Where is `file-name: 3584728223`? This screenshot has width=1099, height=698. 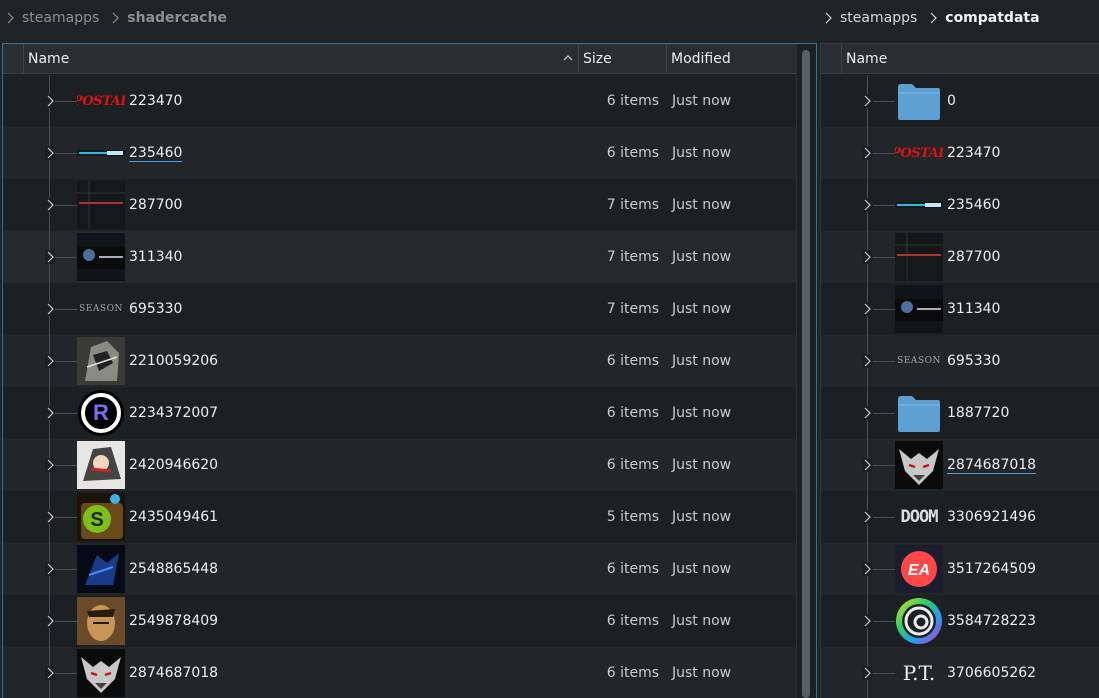 file-name: 3584728223 is located at coordinates (991, 621).